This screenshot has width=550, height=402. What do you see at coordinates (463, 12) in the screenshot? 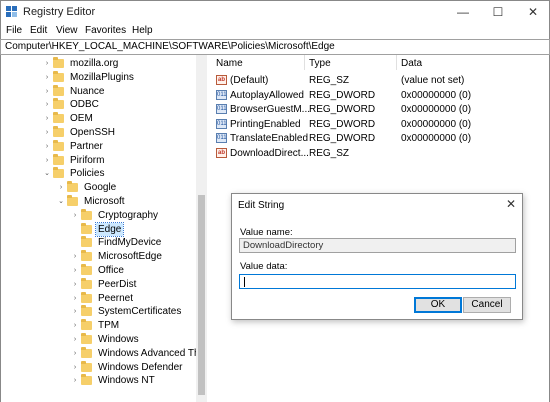
I see `minimize-button: —` at bounding box center [463, 12].